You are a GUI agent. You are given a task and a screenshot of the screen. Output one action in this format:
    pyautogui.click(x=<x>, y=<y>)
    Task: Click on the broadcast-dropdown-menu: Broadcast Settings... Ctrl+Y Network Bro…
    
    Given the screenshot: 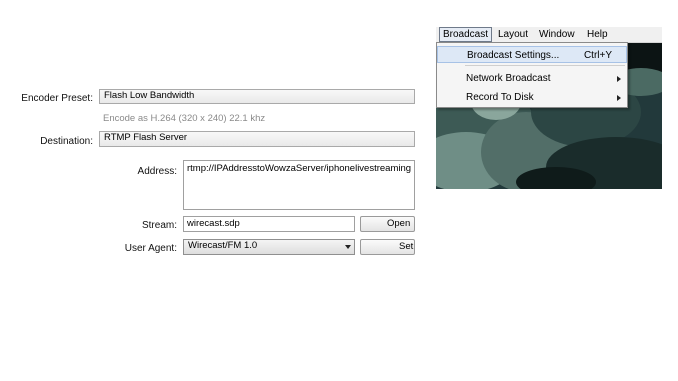 What is the action you would take?
    pyautogui.click(x=532, y=75)
    